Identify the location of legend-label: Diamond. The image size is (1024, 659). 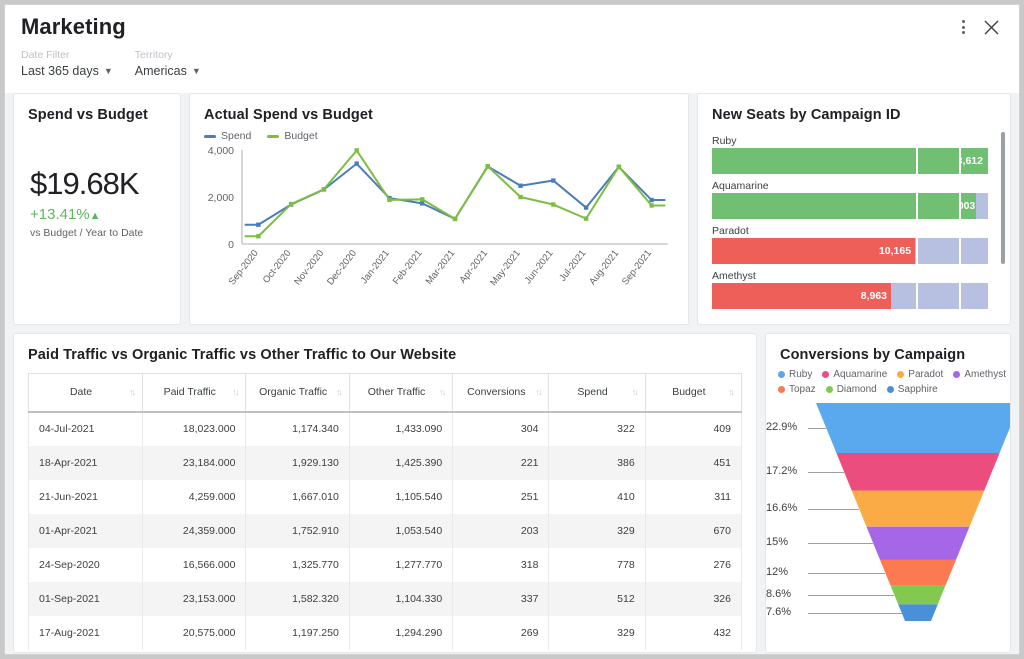
(856, 389).